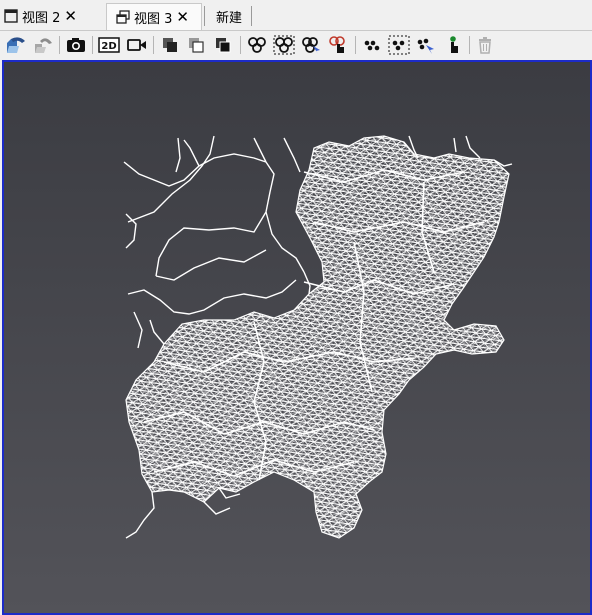 The height and width of the screenshot is (615, 592). I want to click on tab-view-2: 视图 2 ✕, so click(51, 16).